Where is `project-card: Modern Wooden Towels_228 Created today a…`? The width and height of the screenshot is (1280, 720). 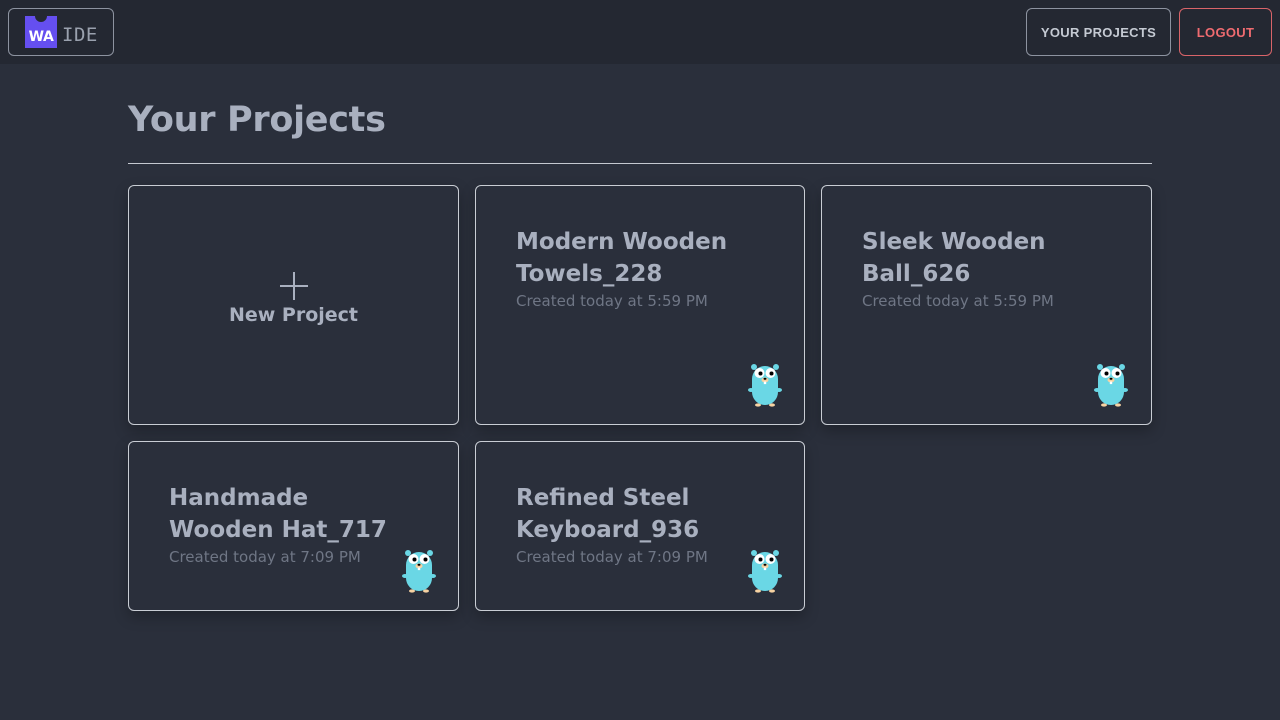
project-card: Modern Wooden Towels_228 Created today a… is located at coordinates (640, 305).